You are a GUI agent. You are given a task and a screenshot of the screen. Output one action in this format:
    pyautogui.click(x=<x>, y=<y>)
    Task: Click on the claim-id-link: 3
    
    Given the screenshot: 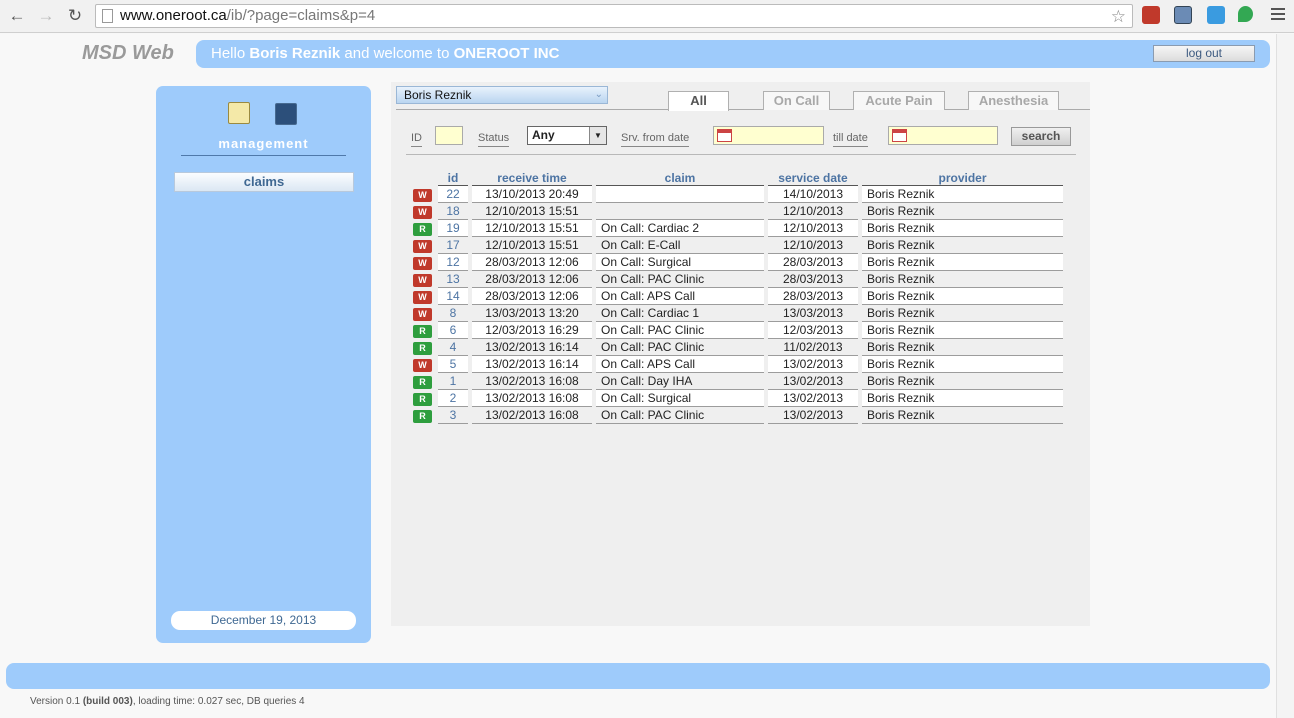 What is the action you would take?
    pyautogui.click(x=453, y=415)
    